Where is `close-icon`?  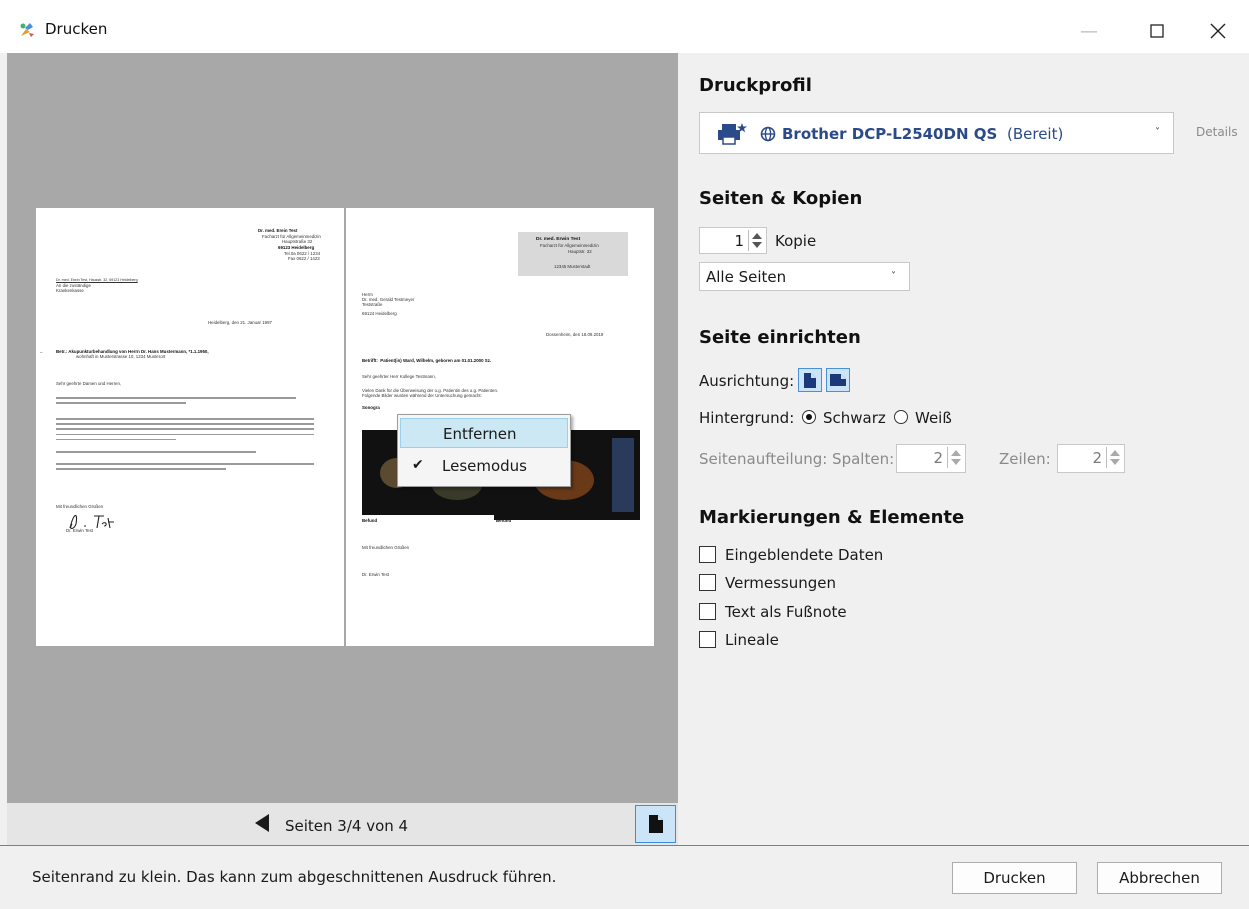 close-icon is located at coordinates (1218, 31).